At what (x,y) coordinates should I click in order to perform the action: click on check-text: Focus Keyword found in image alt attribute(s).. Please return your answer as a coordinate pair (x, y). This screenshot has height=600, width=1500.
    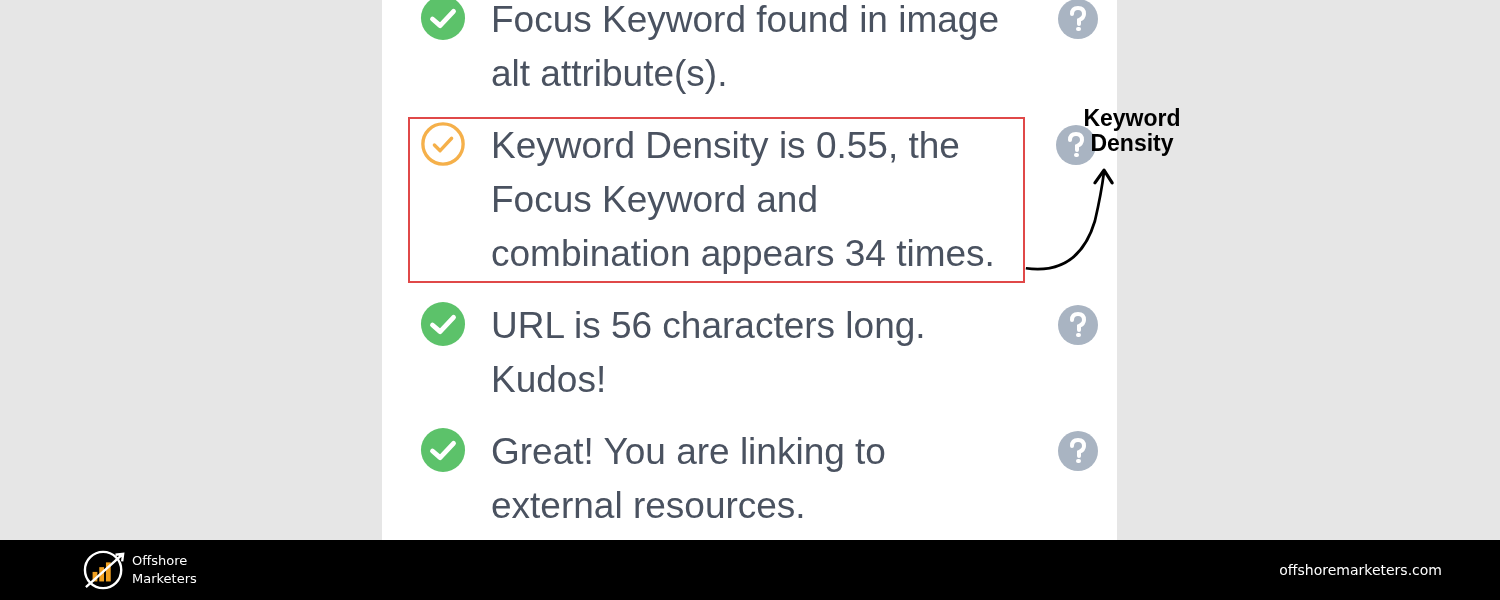
    Looking at the image, I should click on (745, 48).